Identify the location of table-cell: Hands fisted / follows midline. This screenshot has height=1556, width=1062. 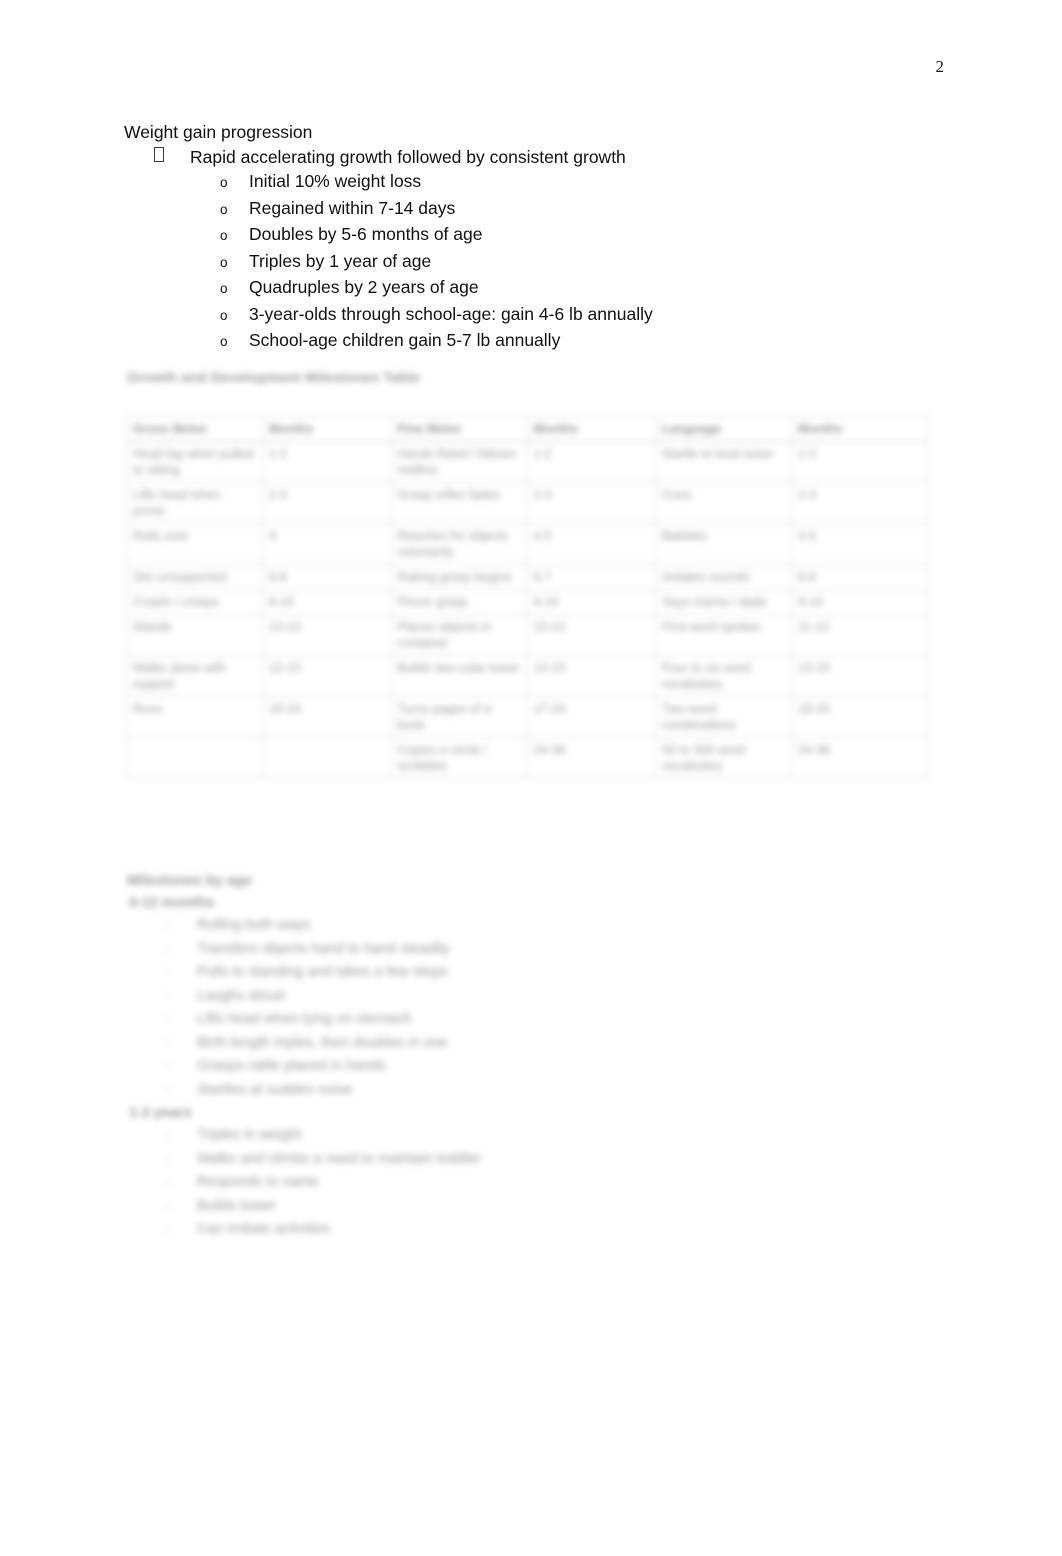
(459, 462).